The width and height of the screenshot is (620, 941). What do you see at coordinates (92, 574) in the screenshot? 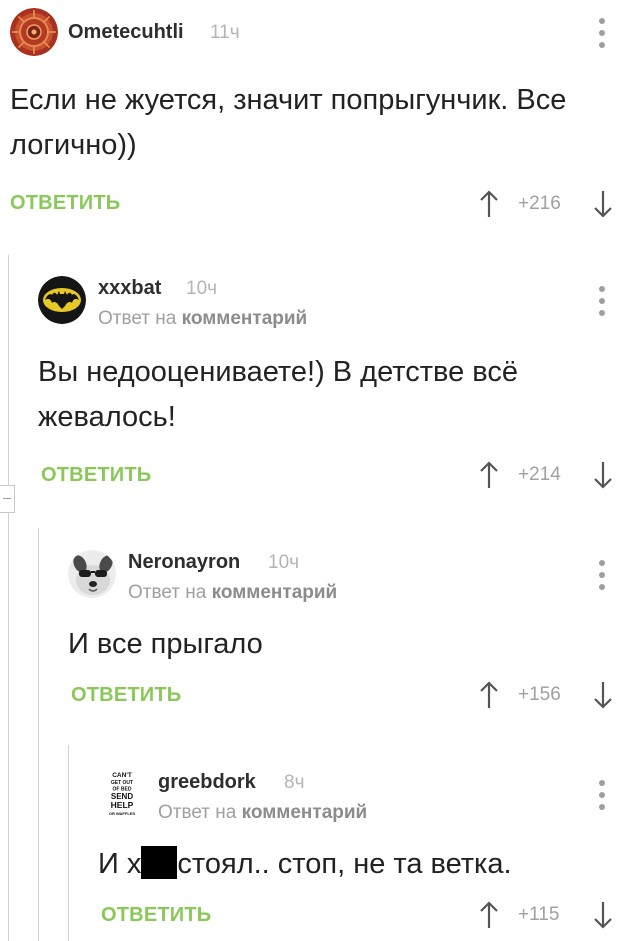
I see `dog-with-sunglasses-avatar` at bounding box center [92, 574].